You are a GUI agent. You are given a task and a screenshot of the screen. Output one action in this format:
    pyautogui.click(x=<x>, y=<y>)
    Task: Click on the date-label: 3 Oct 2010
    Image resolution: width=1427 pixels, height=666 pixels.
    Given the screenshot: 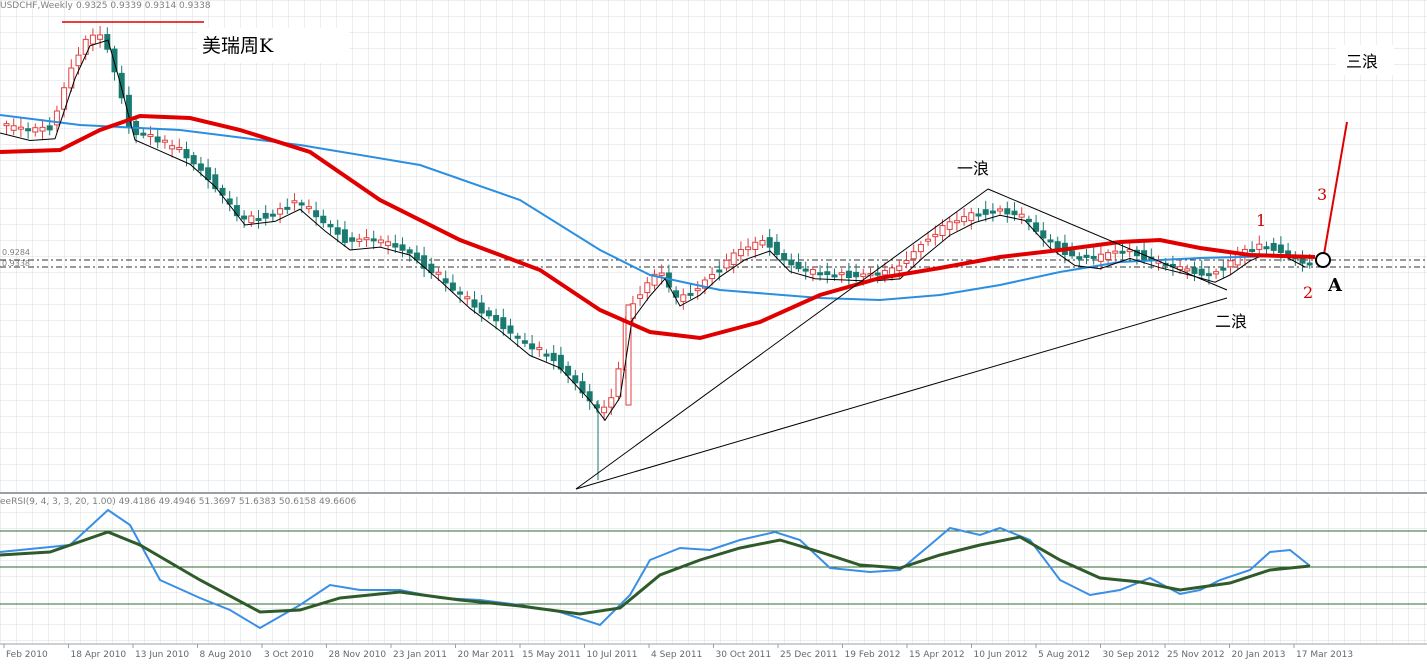 What is the action you would take?
    pyautogui.click(x=289, y=655)
    